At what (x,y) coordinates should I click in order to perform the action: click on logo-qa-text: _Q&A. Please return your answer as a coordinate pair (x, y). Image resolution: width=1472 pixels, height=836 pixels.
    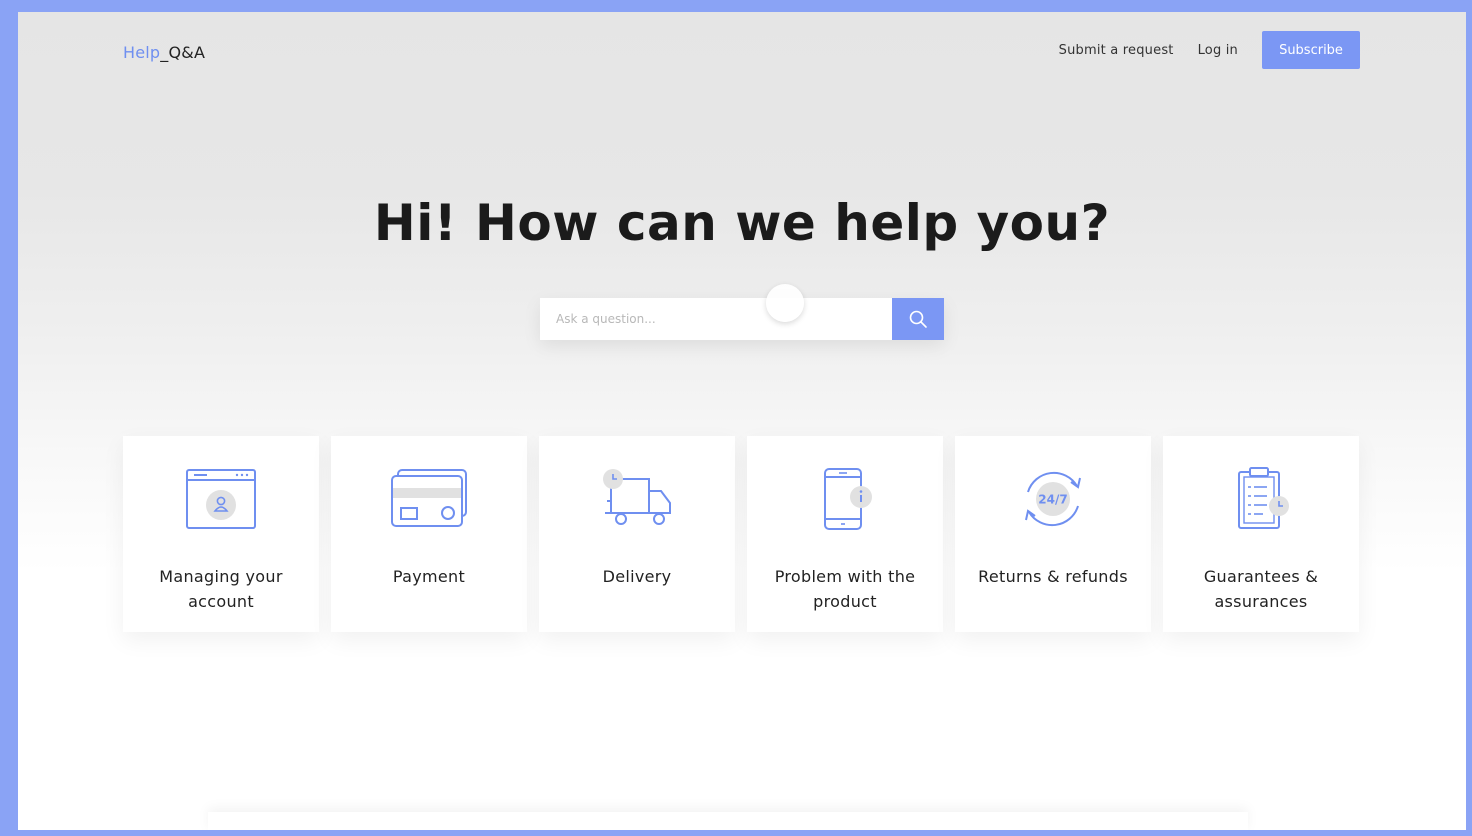
    Looking at the image, I should click on (183, 52).